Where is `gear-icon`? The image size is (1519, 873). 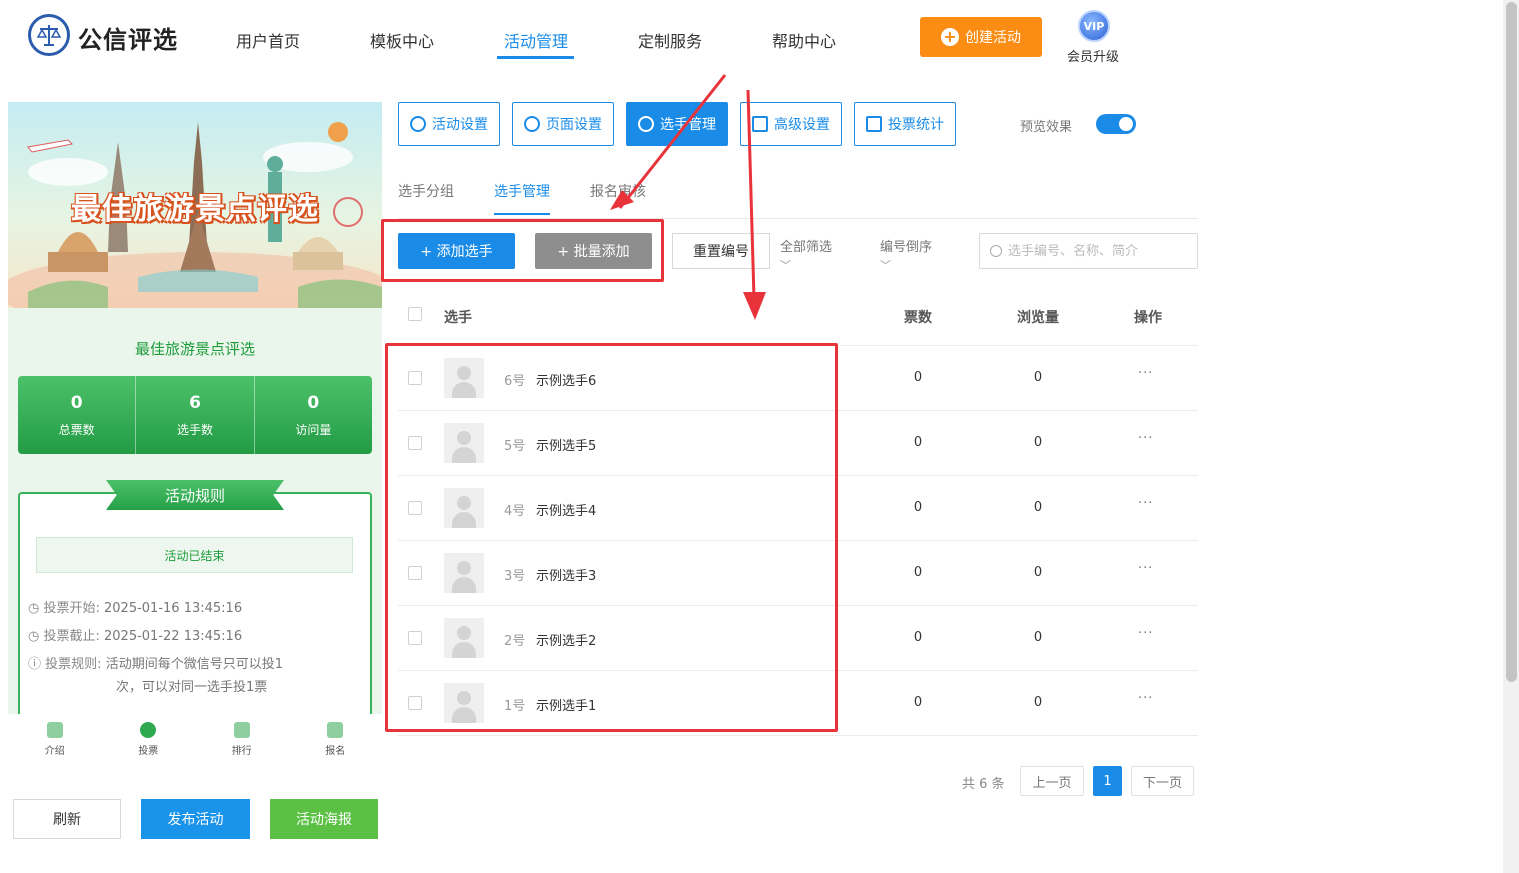
gear-icon is located at coordinates (532, 124).